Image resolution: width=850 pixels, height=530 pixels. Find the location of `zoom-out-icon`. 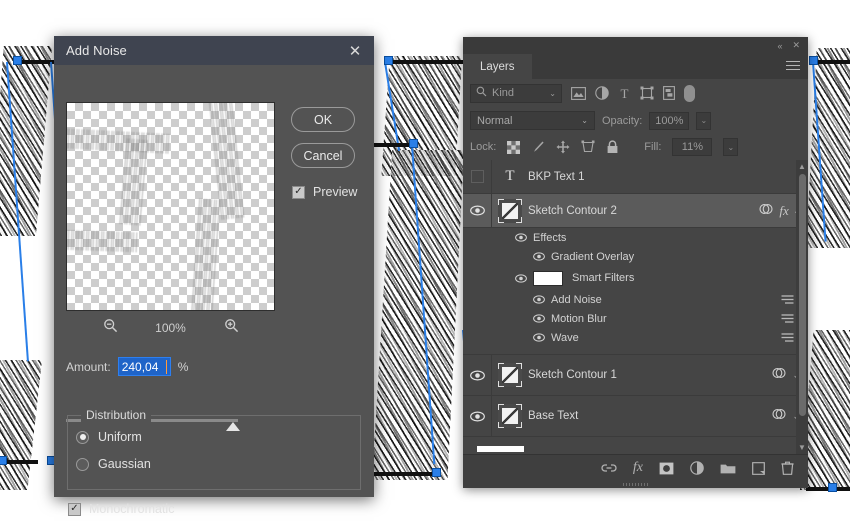

zoom-out-icon is located at coordinates (110, 328).